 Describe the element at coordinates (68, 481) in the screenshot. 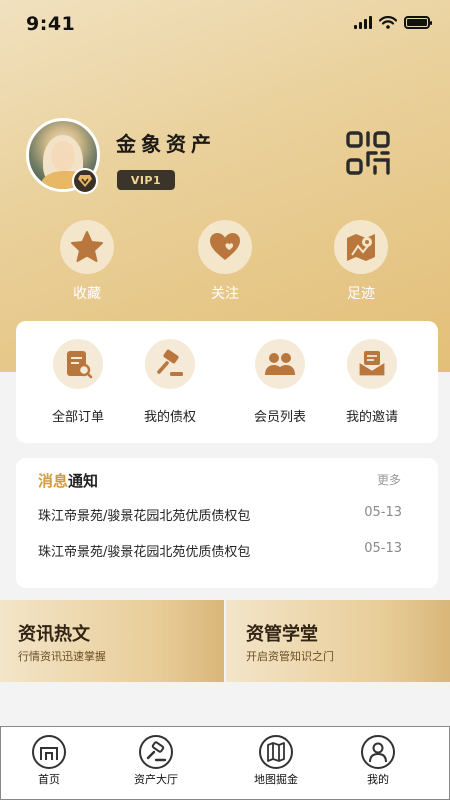

I see `notice-title: 消息通知` at that location.